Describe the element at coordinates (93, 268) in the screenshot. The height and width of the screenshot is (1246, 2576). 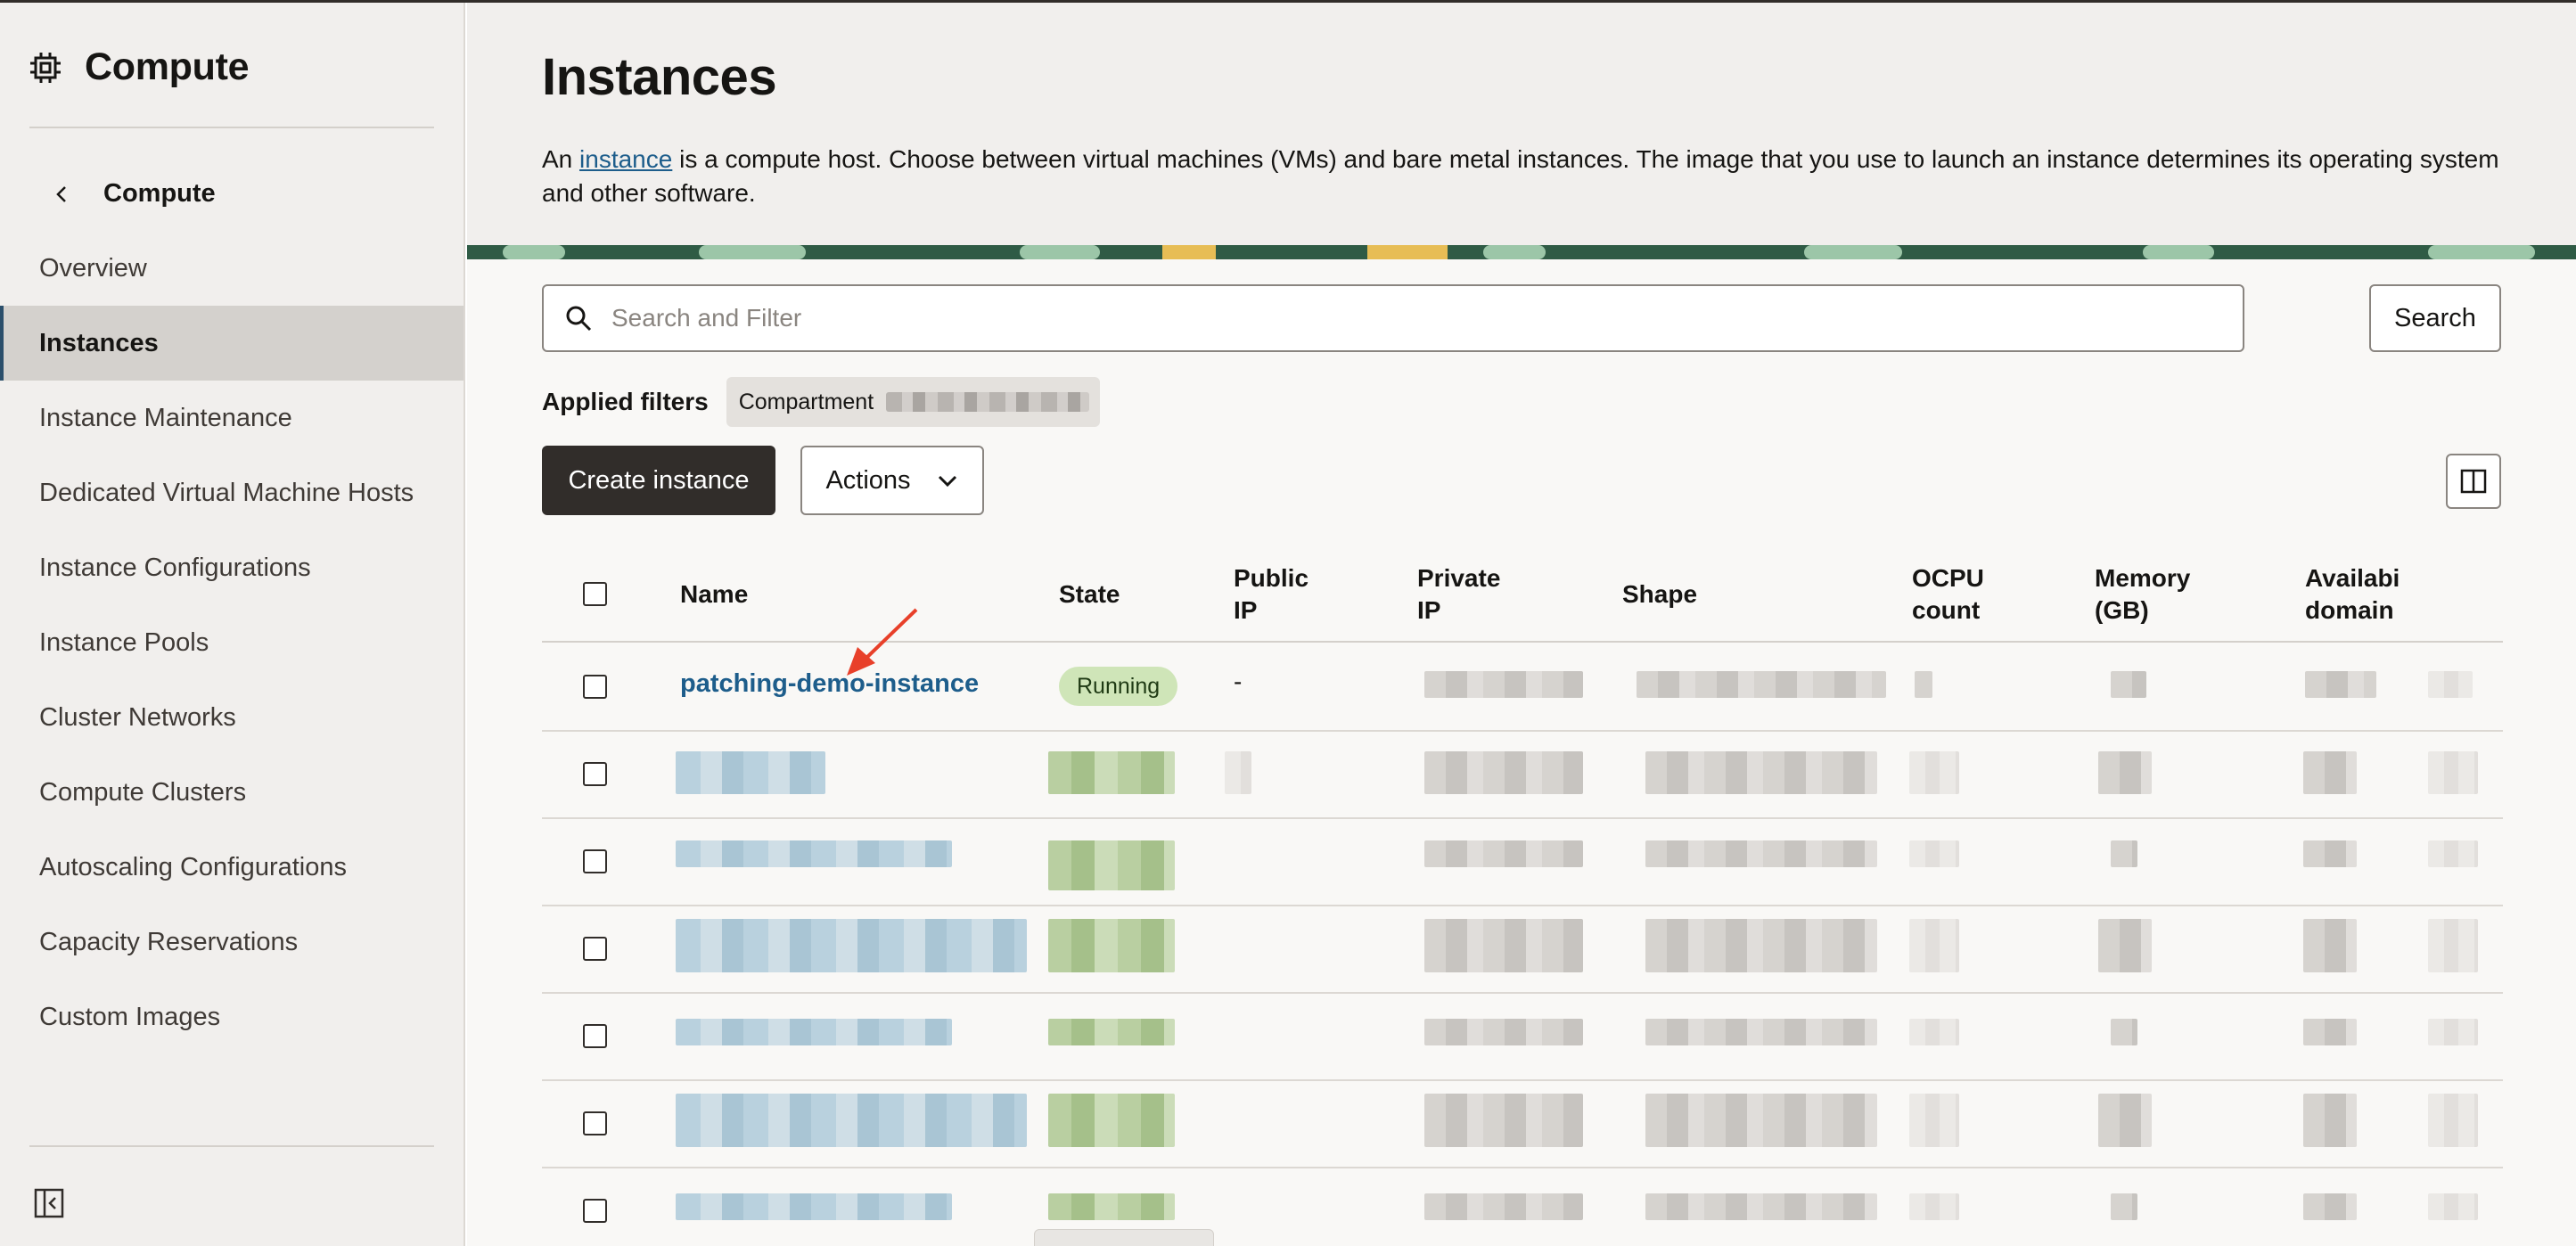
I see `sidebar-item-label: Overview` at that location.